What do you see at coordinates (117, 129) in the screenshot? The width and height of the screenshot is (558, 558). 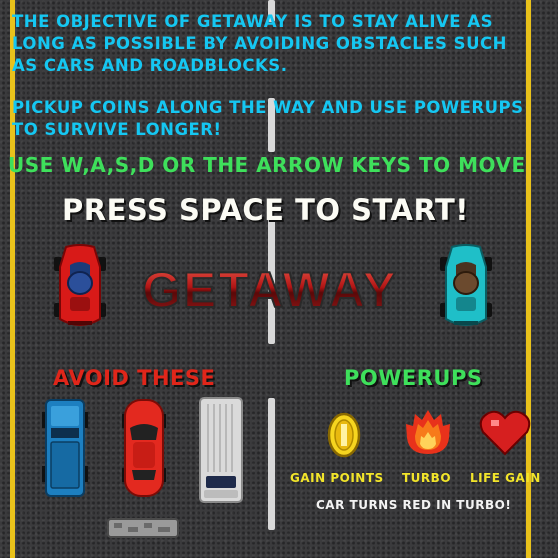 I see `intro-line: TO SURVIVE LONGER!` at bounding box center [117, 129].